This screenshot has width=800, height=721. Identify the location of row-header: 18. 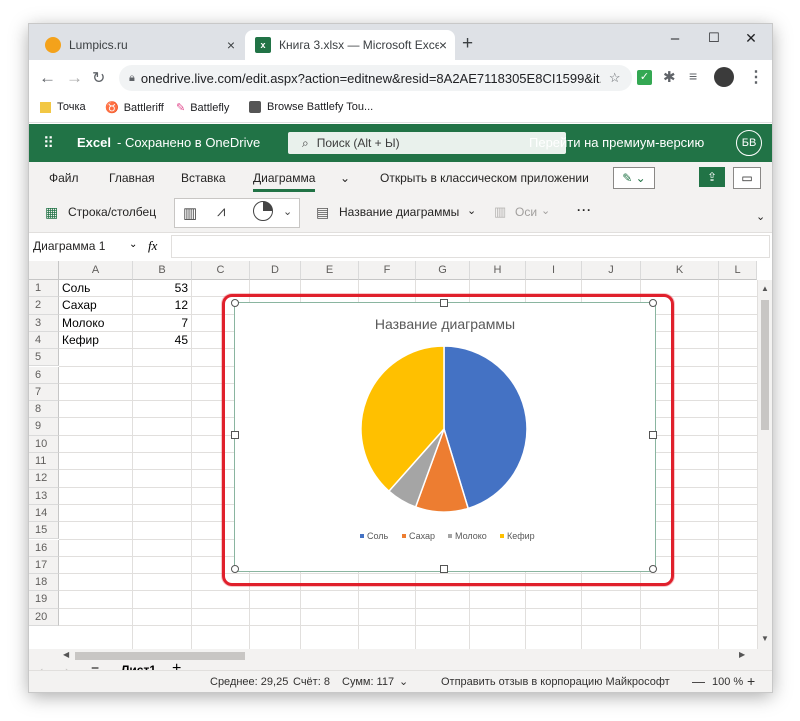
(44, 583).